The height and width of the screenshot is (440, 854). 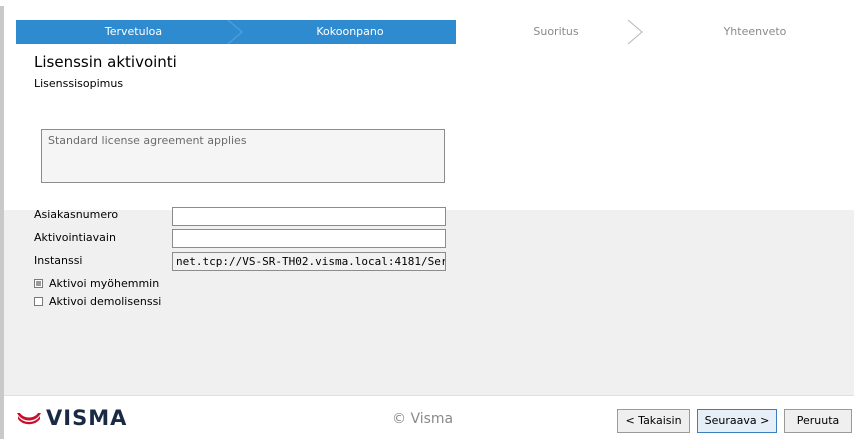 What do you see at coordinates (104, 283) in the screenshot?
I see `activate-later-label: Aktivoi myöhemmin` at bounding box center [104, 283].